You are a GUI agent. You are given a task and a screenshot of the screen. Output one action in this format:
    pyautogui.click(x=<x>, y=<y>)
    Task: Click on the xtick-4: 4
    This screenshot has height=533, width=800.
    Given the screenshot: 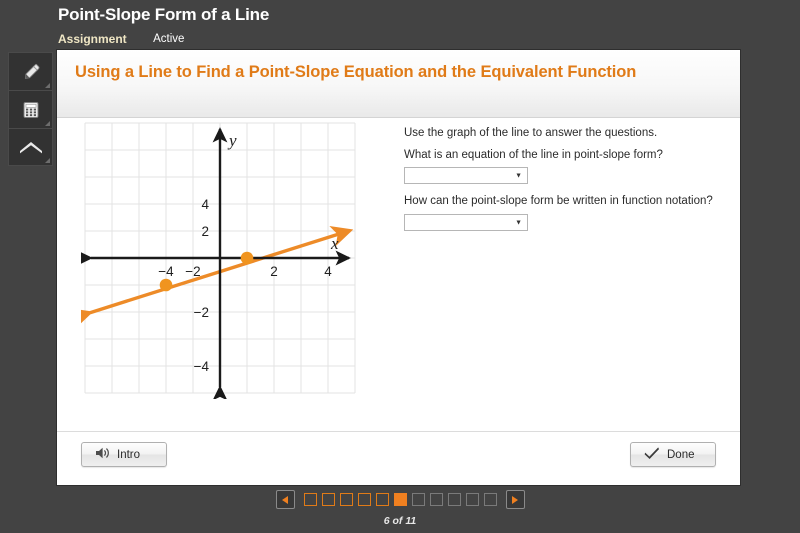 What is the action you would take?
    pyautogui.click(x=328, y=271)
    